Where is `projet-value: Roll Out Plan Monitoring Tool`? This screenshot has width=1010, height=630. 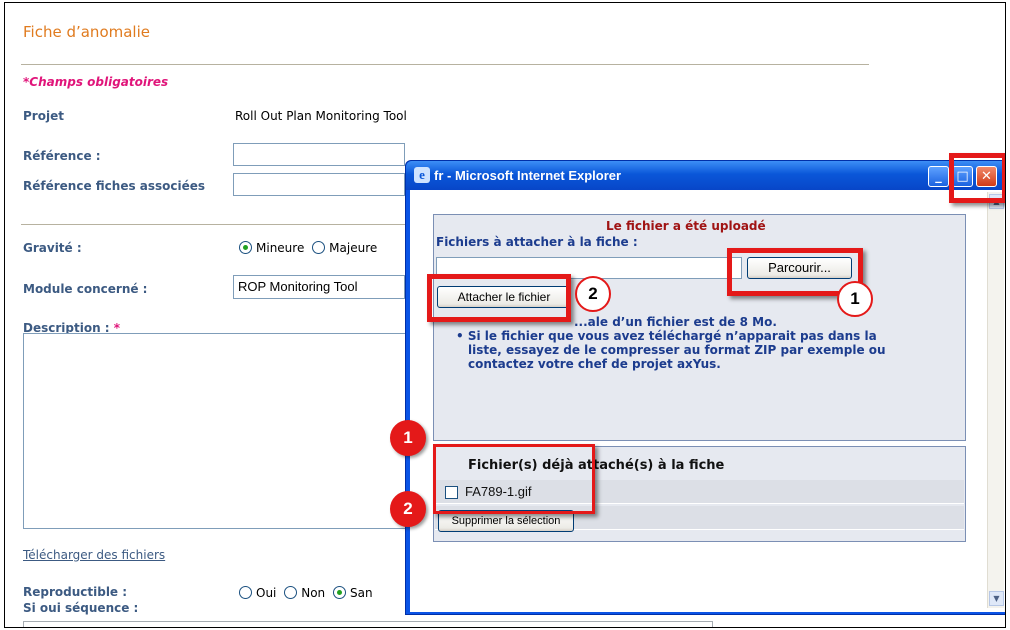 projet-value: Roll Out Plan Monitoring Tool is located at coordinates (321, 116).